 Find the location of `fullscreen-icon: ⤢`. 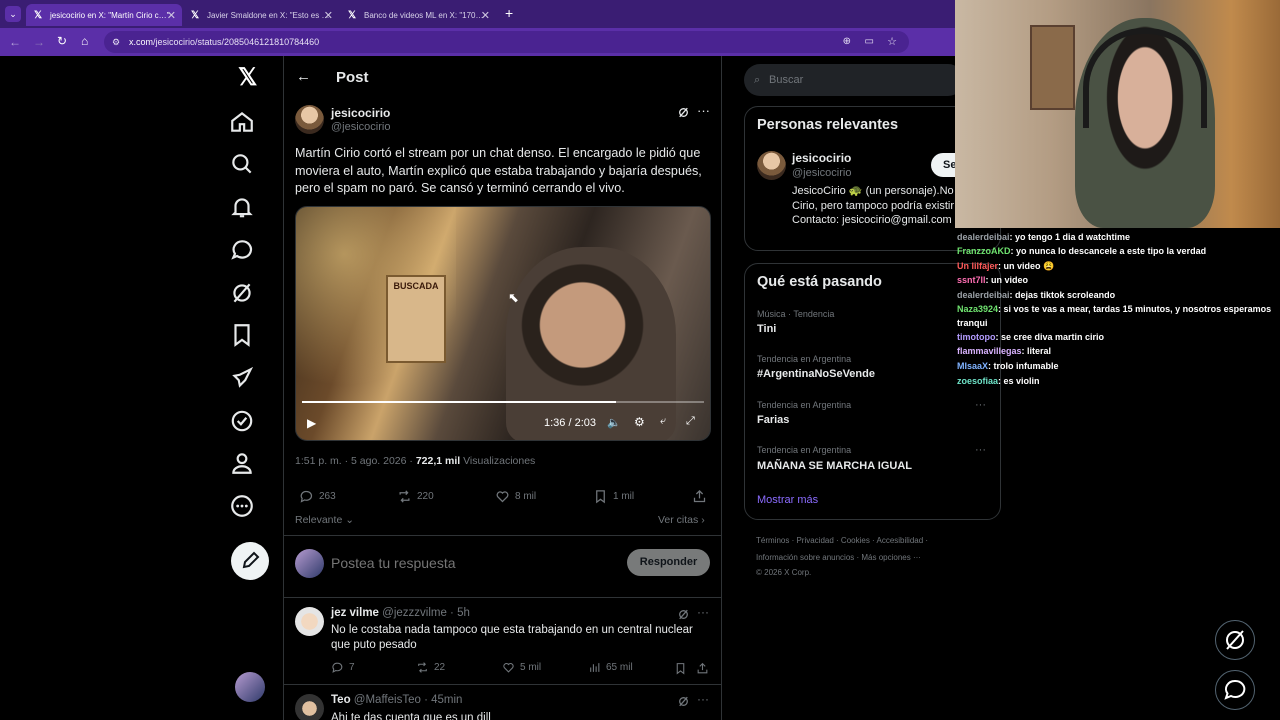

fullscreen-icon: ⤢ is located at coordinates (690, 421).